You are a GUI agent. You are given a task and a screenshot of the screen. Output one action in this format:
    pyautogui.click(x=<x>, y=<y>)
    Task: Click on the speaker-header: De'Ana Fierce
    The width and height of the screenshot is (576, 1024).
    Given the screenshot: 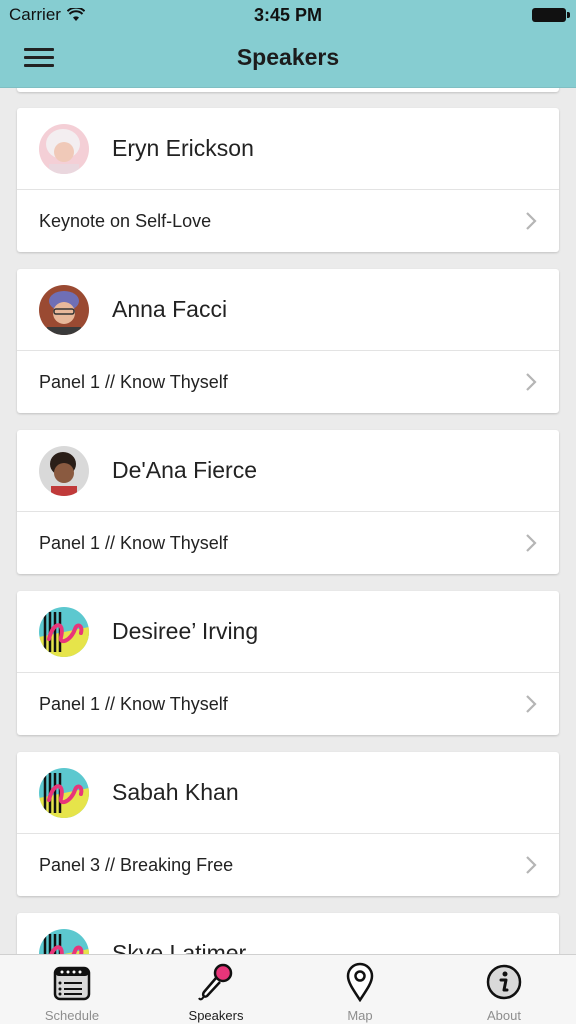 What is the action you would take?
    pyautogui.click(x=288, y=471)
    